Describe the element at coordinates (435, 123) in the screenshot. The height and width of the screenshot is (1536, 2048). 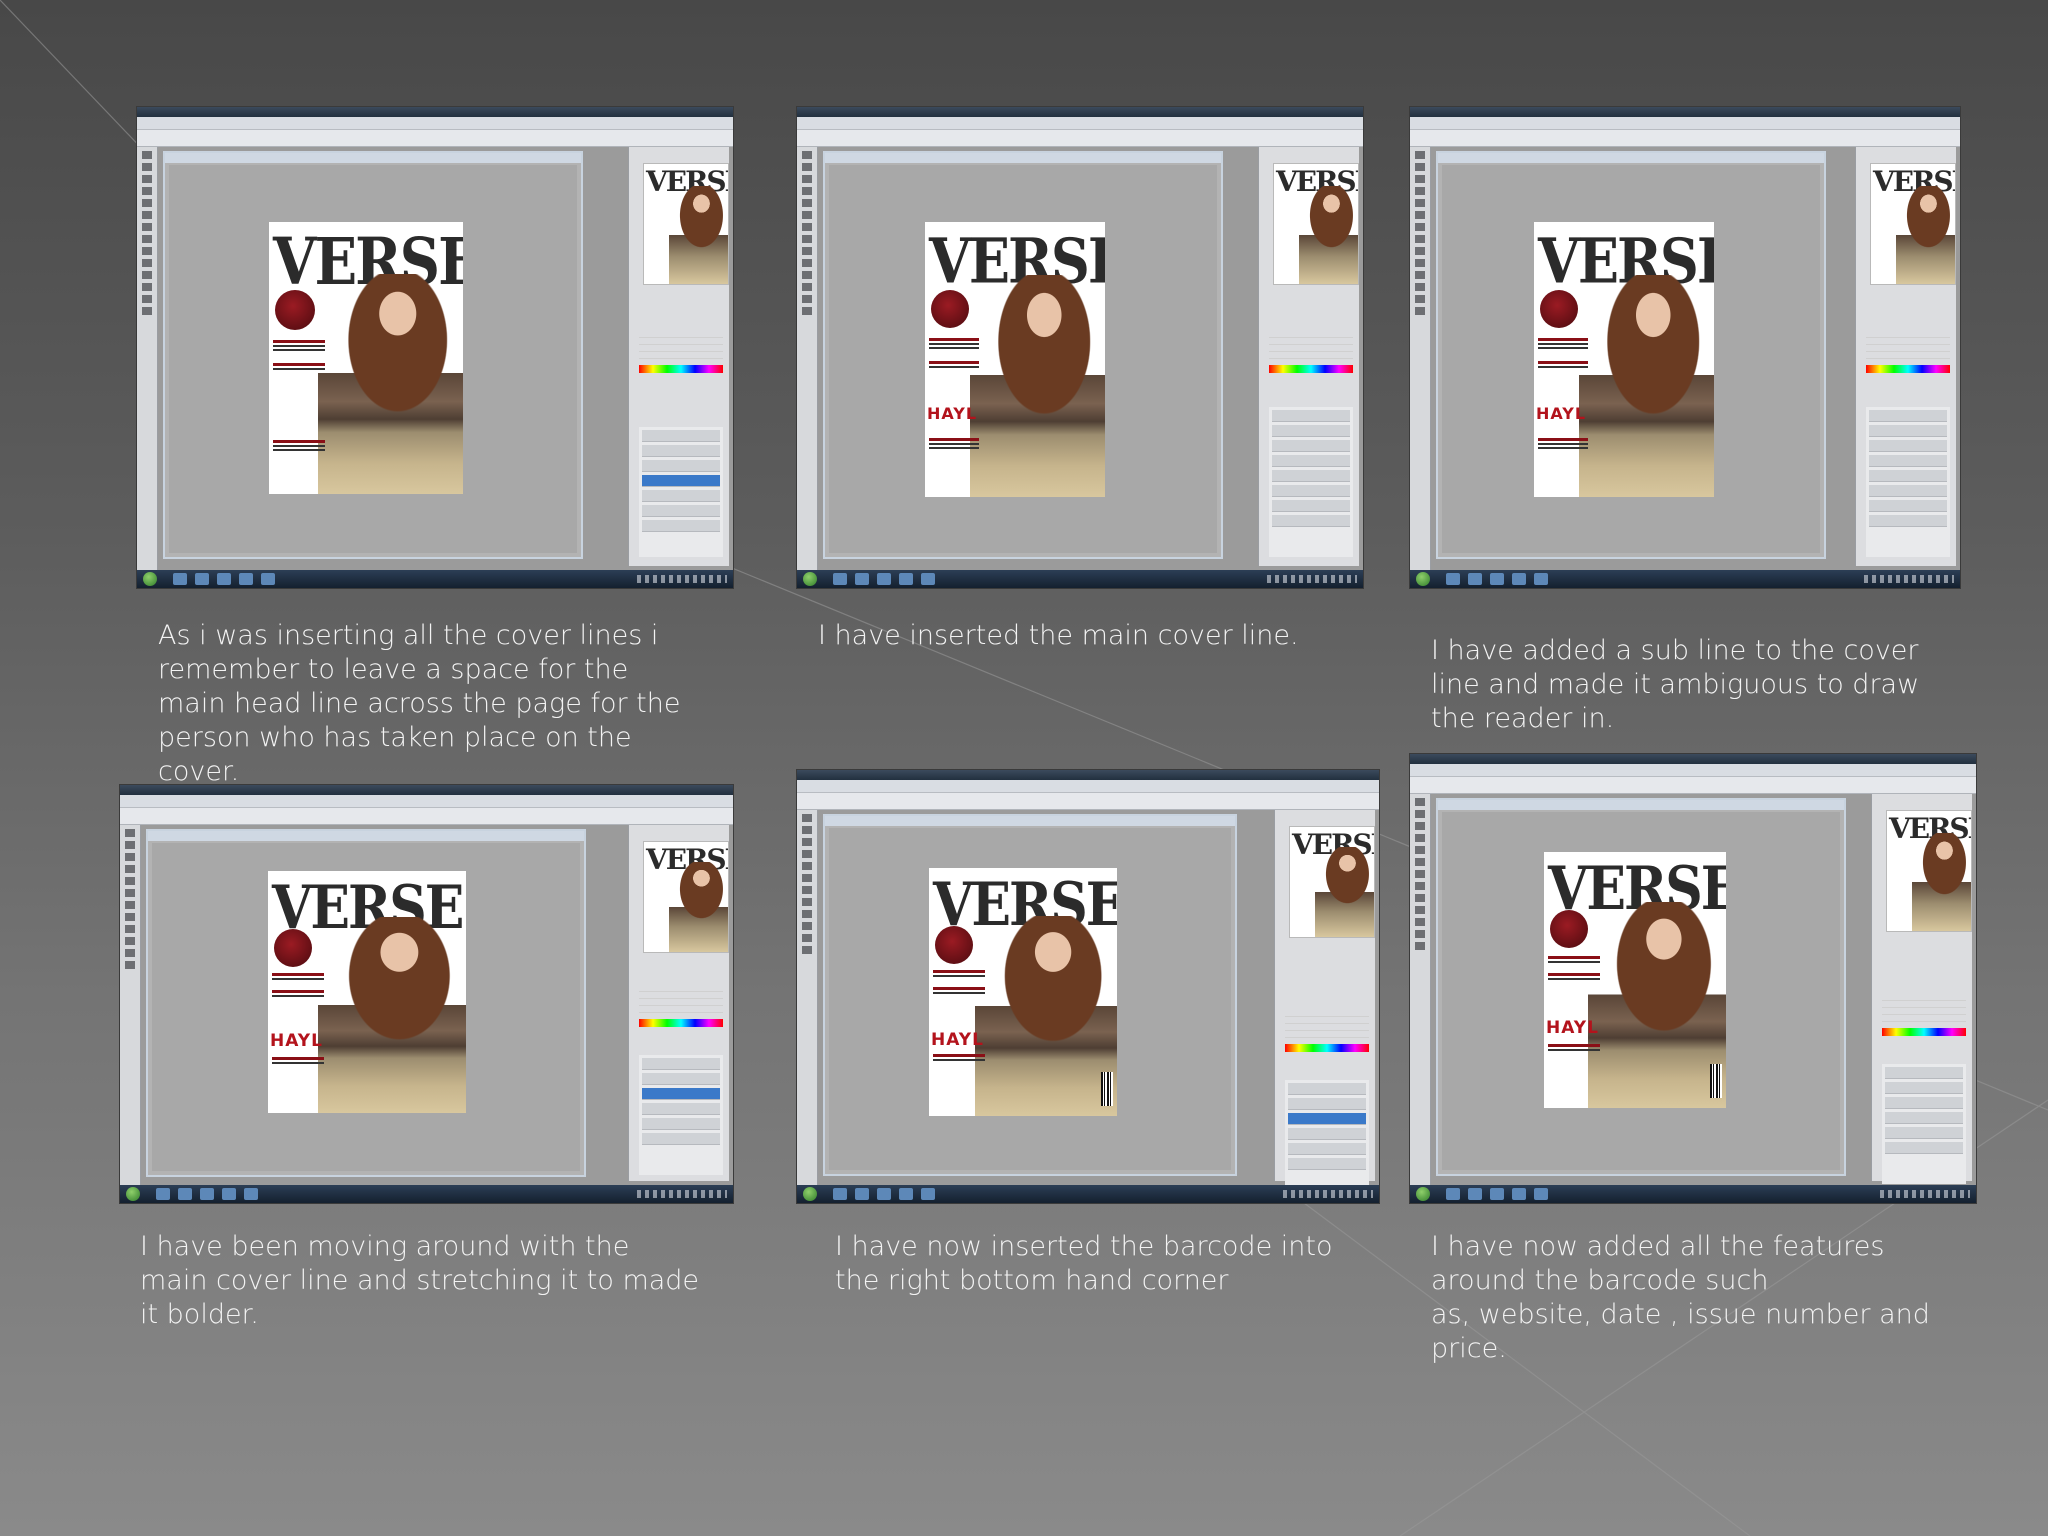
I see `menu-bar` at that location.